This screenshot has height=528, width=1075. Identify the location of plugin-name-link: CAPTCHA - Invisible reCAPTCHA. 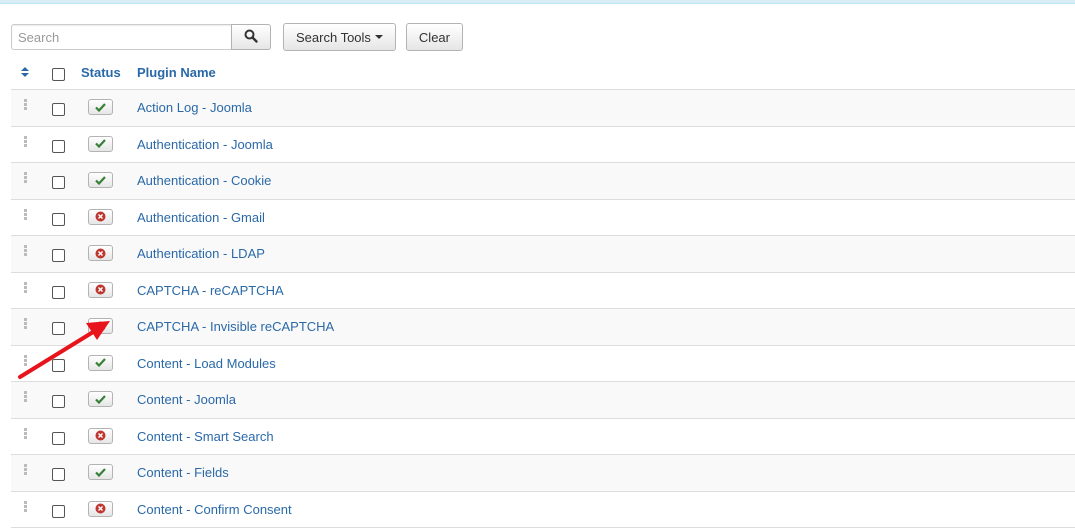
(235, 326).